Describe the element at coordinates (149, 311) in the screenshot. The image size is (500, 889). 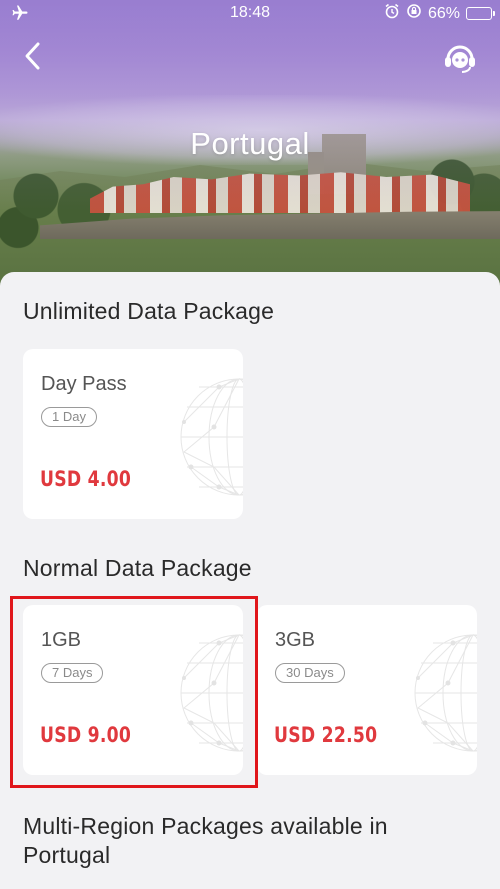
I see `section-title-unlimited: Unlimited Data Package` at that location.